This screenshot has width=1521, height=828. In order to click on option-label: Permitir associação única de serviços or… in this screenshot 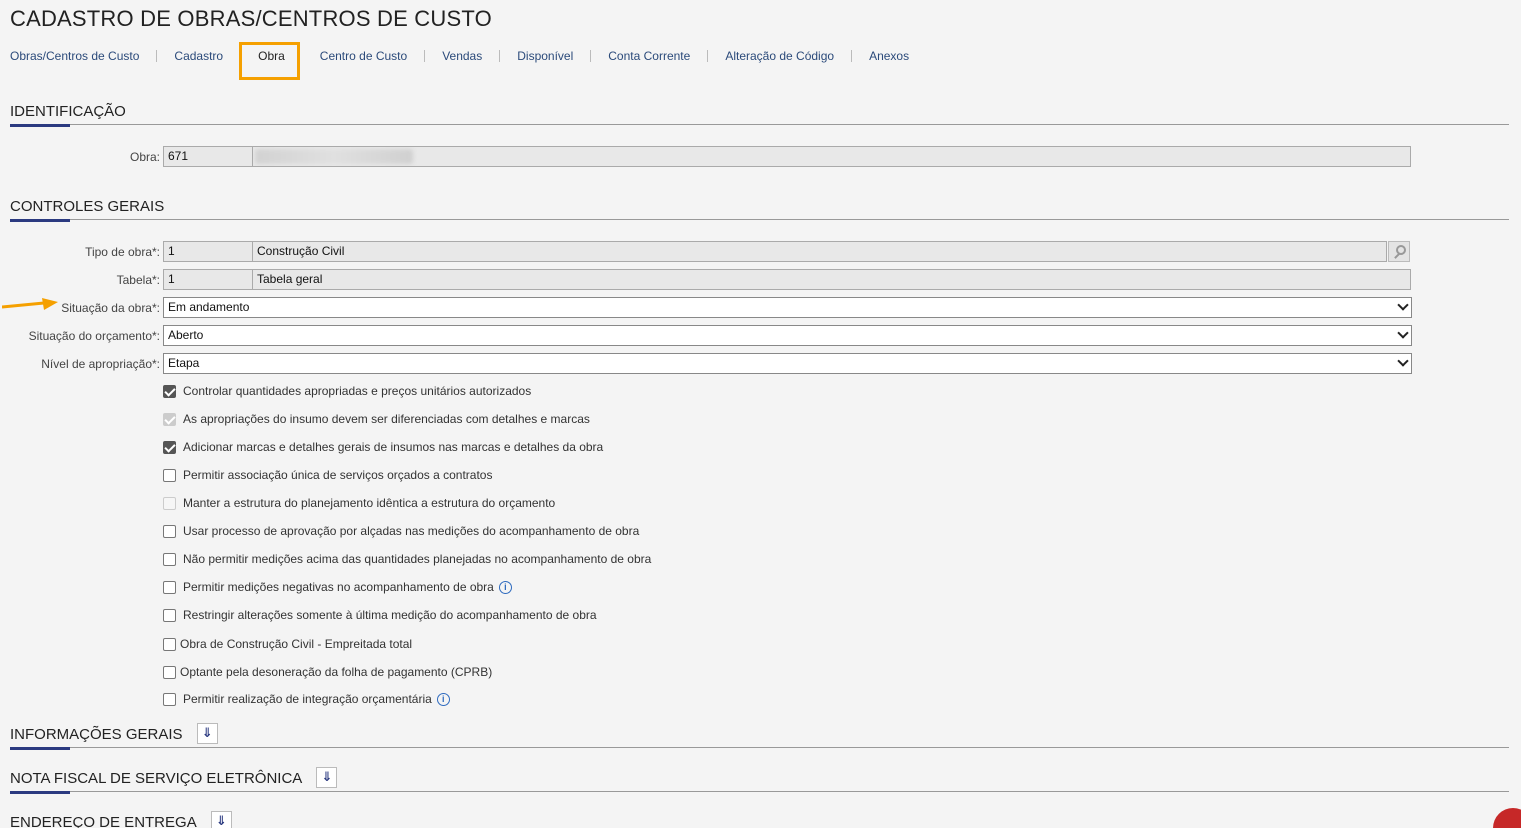, I will do `click(338, 475)`.